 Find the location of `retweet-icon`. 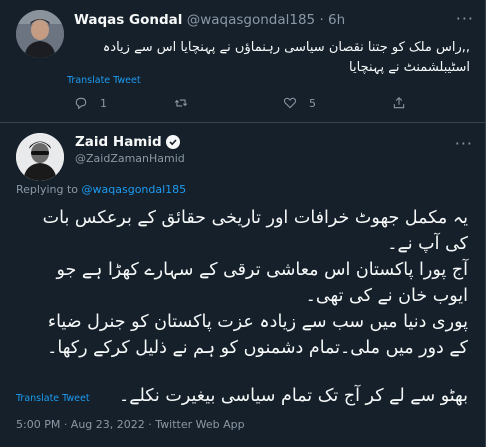

retweet-icon is located at coordinates (181, 103).